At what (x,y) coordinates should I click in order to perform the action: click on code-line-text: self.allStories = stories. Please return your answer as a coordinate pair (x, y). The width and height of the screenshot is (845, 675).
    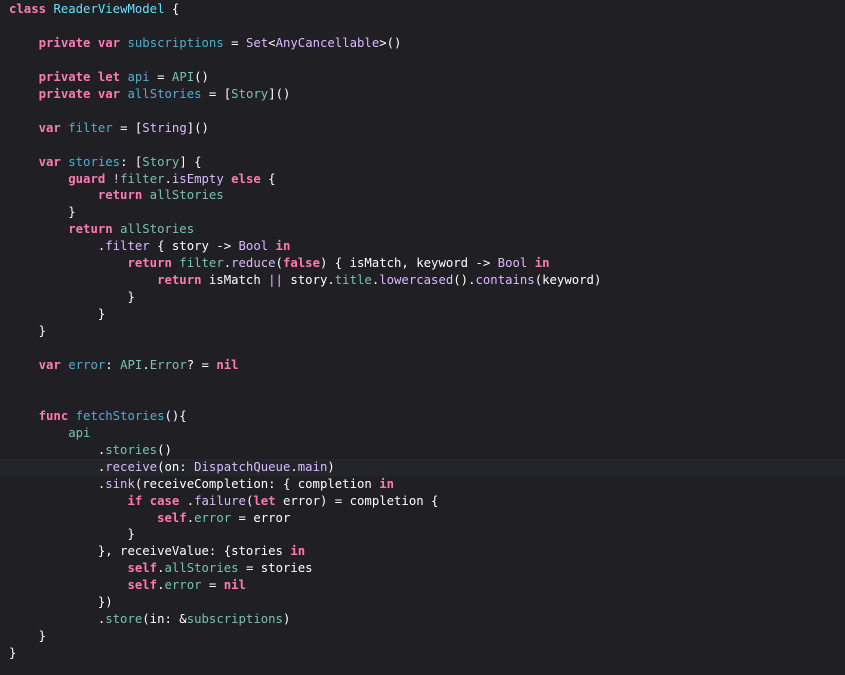
    Looking at the image, I should click on (160, 568).